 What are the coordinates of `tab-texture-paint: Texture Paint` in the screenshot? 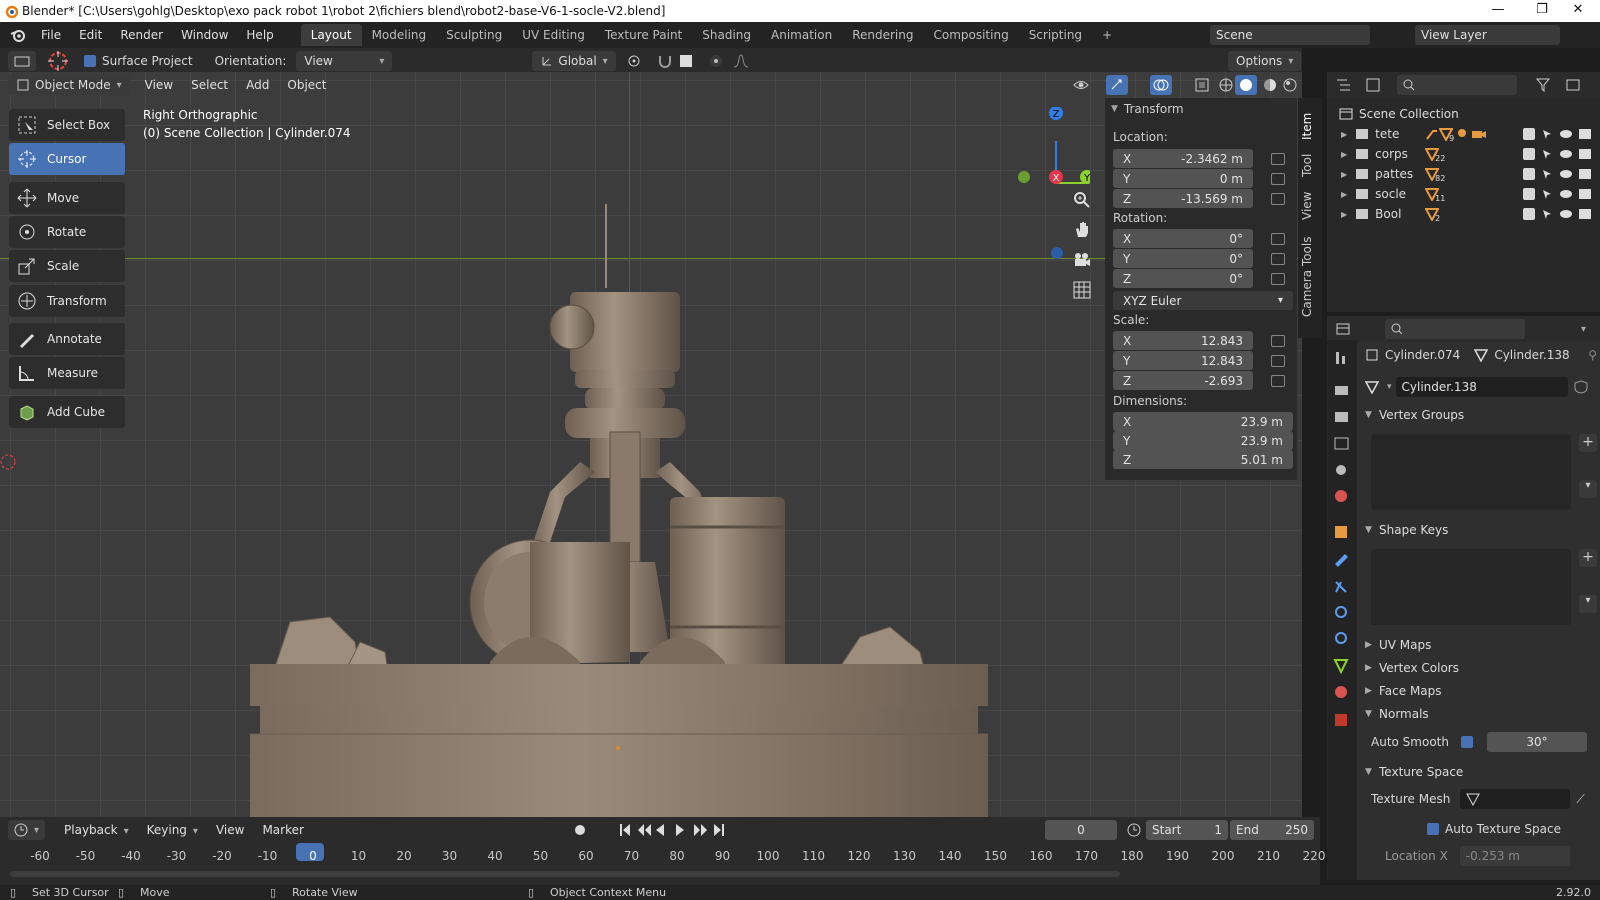 It's located at (643, 35).